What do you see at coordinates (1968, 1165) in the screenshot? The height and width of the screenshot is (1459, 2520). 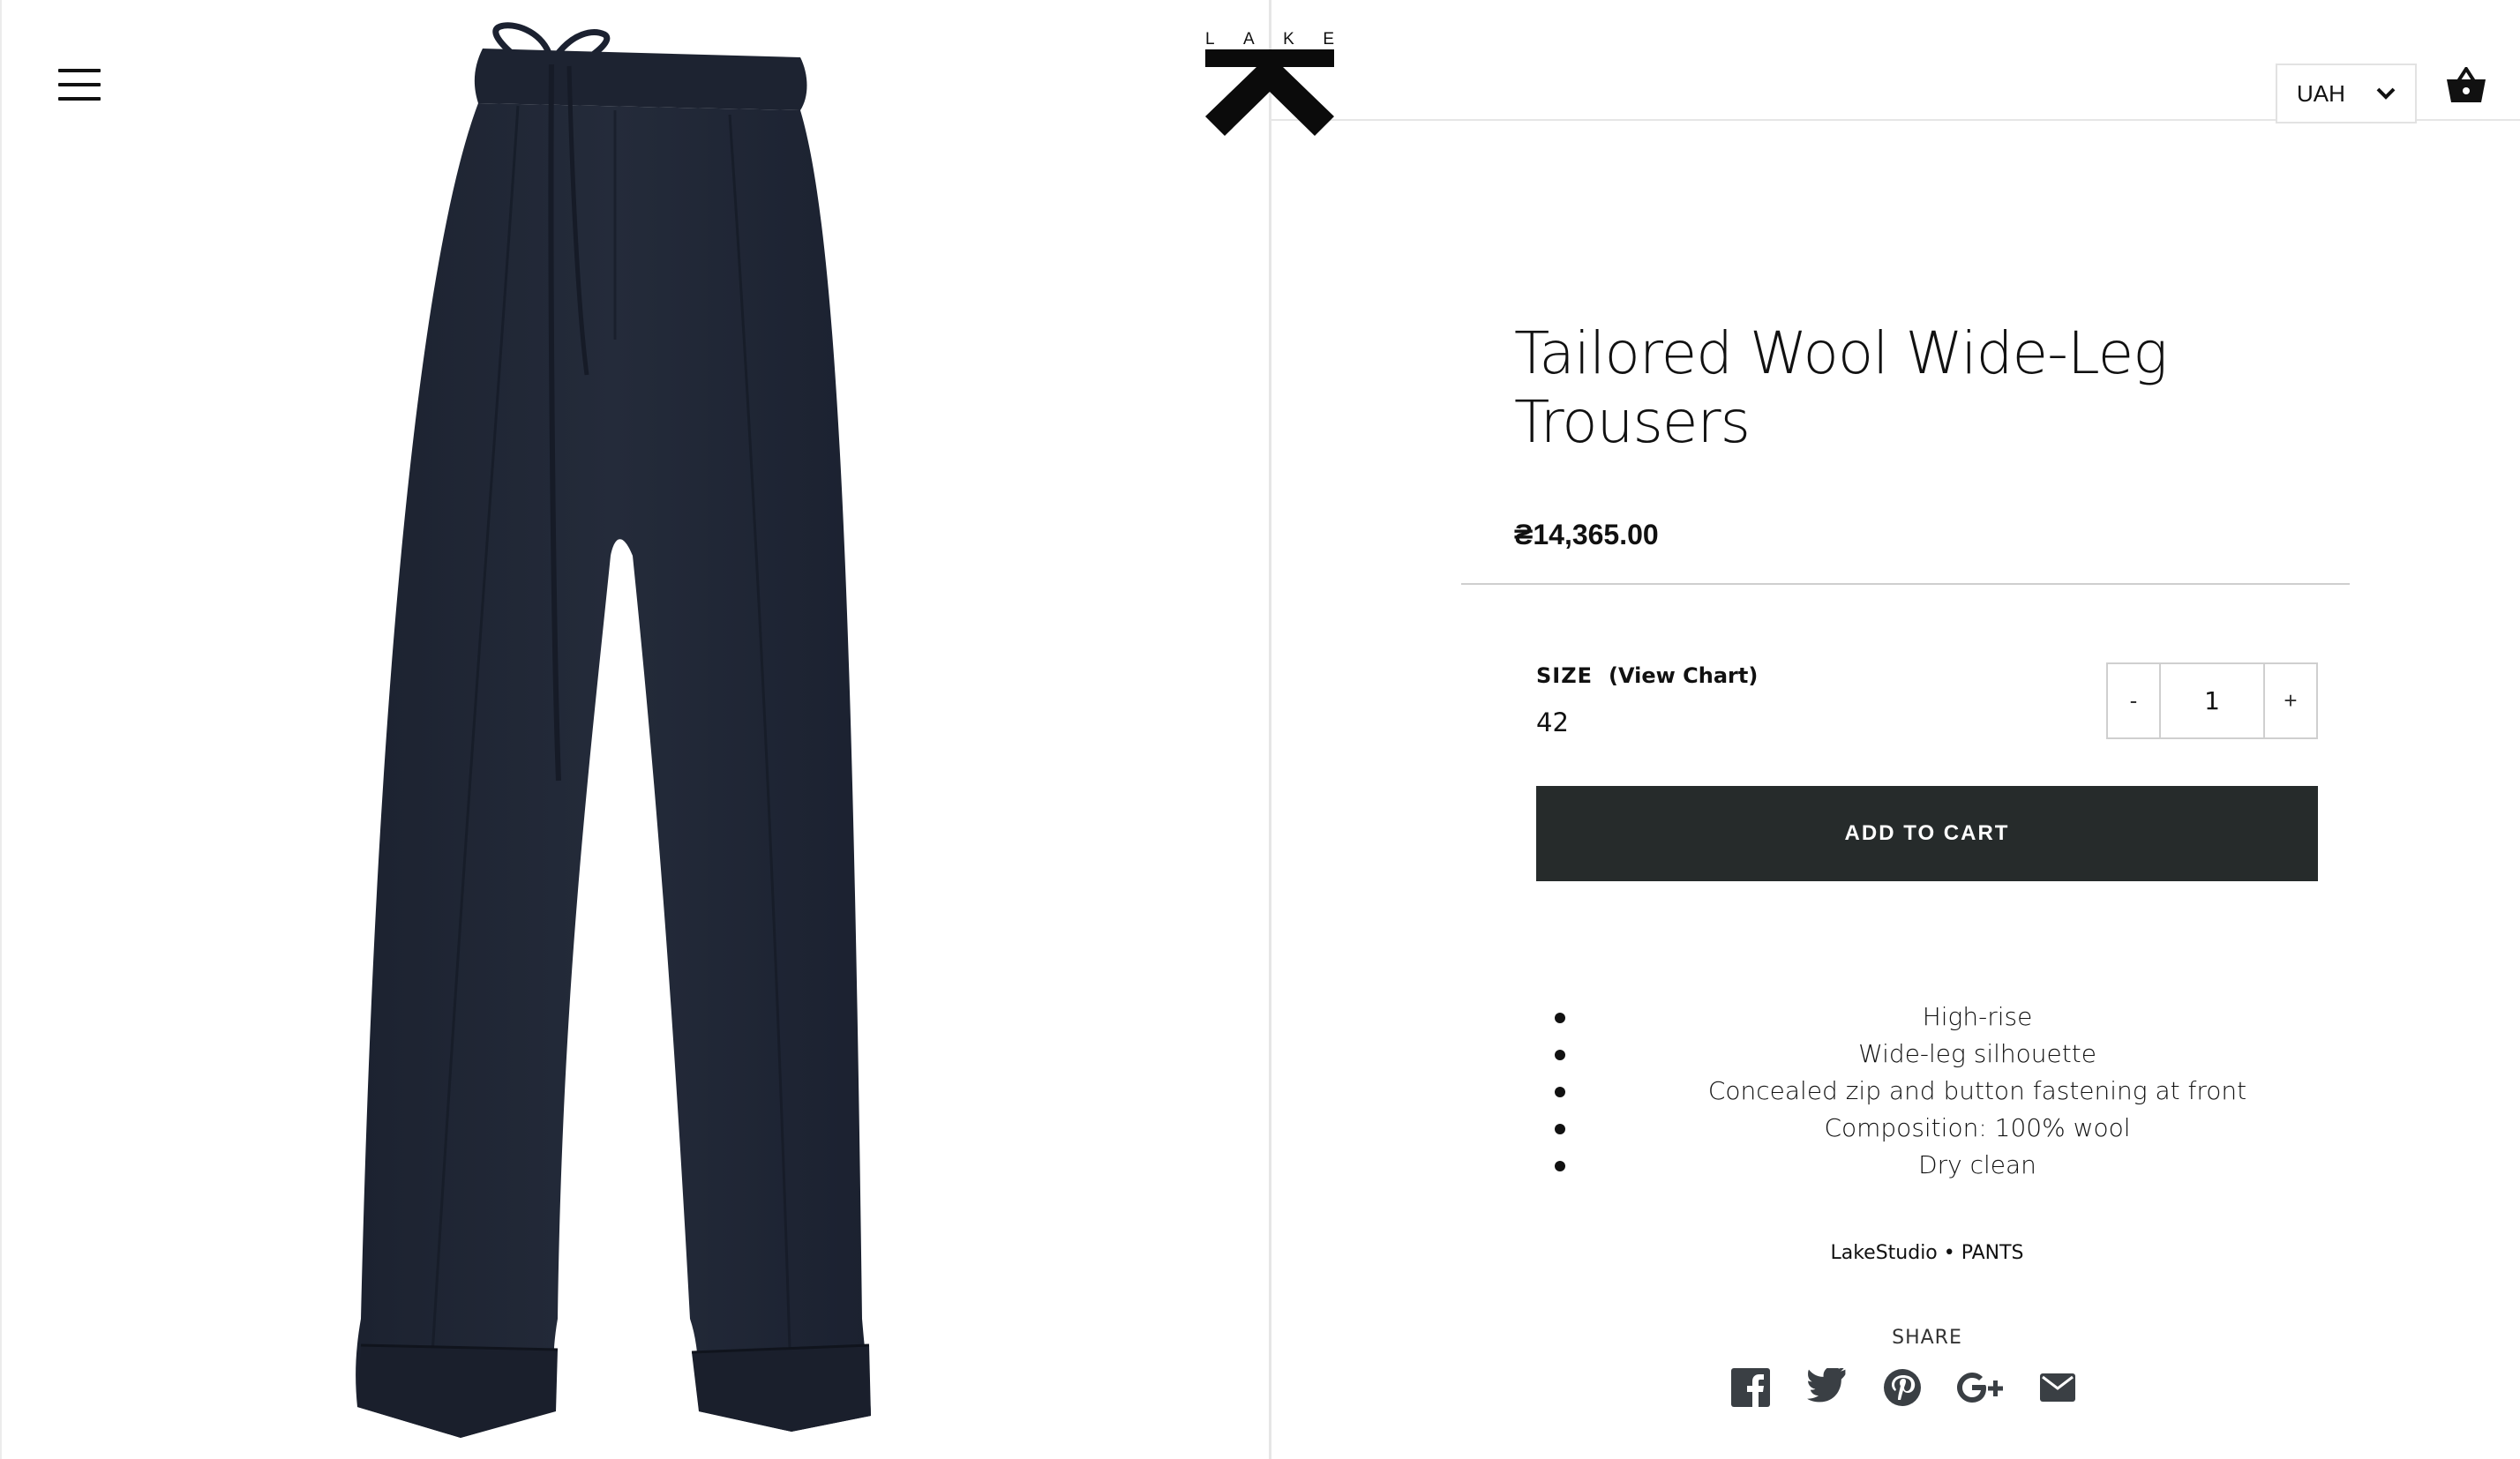 I see `list-item: Dry clean` at bounding box center [1968, 1165].